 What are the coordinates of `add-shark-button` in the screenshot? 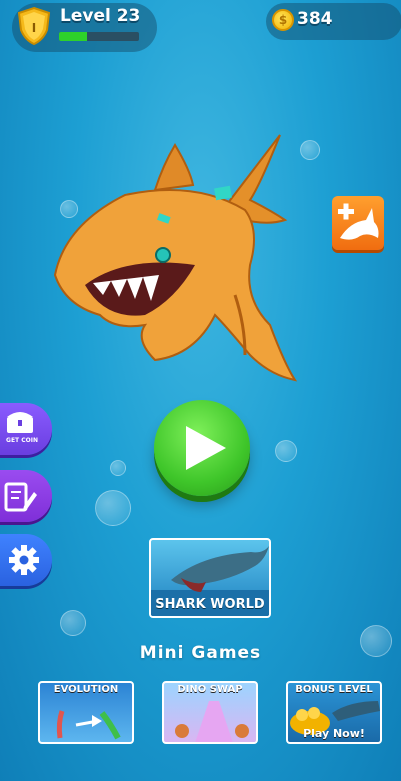 It's located at (358, 223).